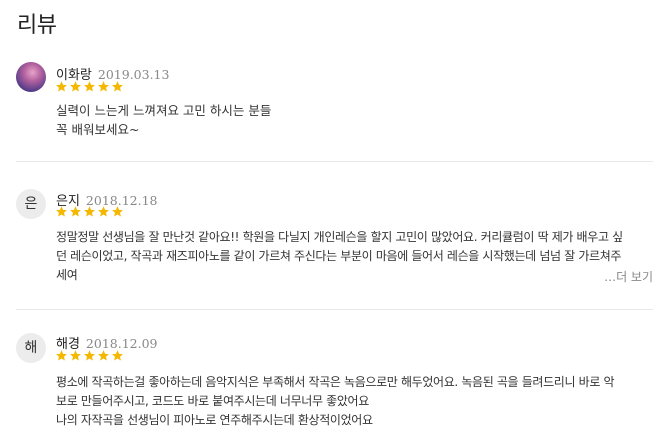 The width and height of the screenshot is (663, 435). I want to click on review-text-line: 꼭 배워보세요~, so click(98, 129).